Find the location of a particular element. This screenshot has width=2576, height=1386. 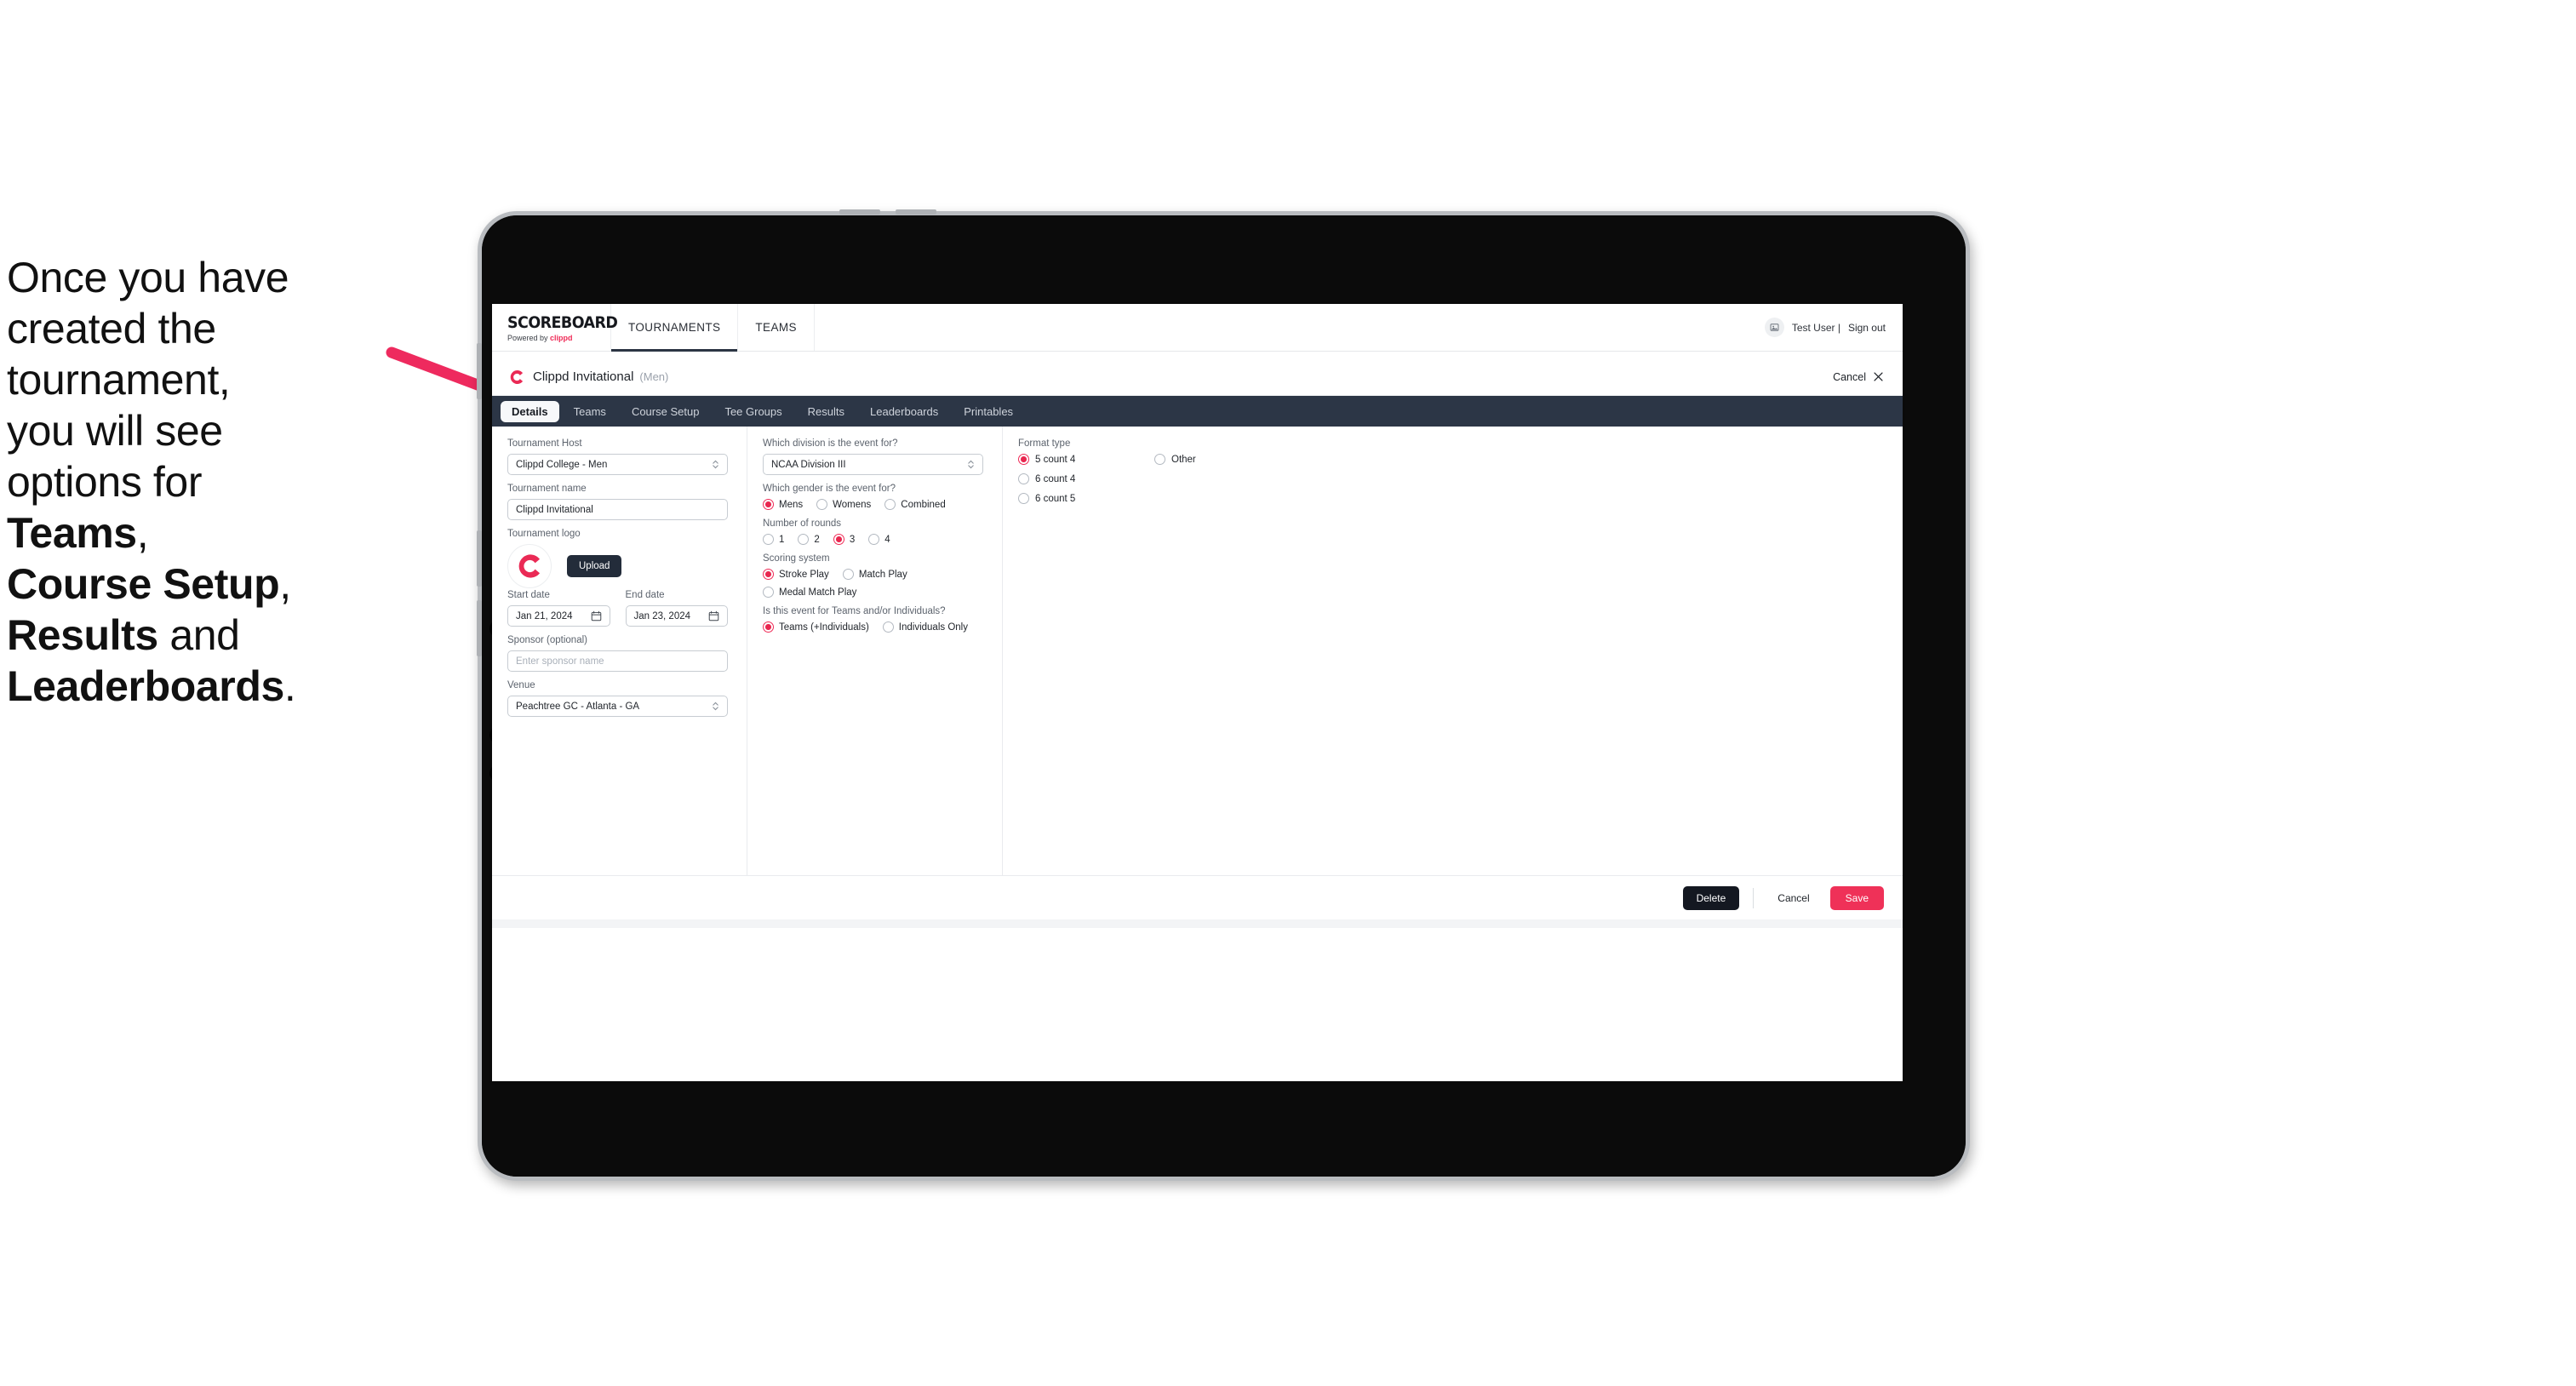

radio-format-other: Other is located at coordinates (1175, 460).